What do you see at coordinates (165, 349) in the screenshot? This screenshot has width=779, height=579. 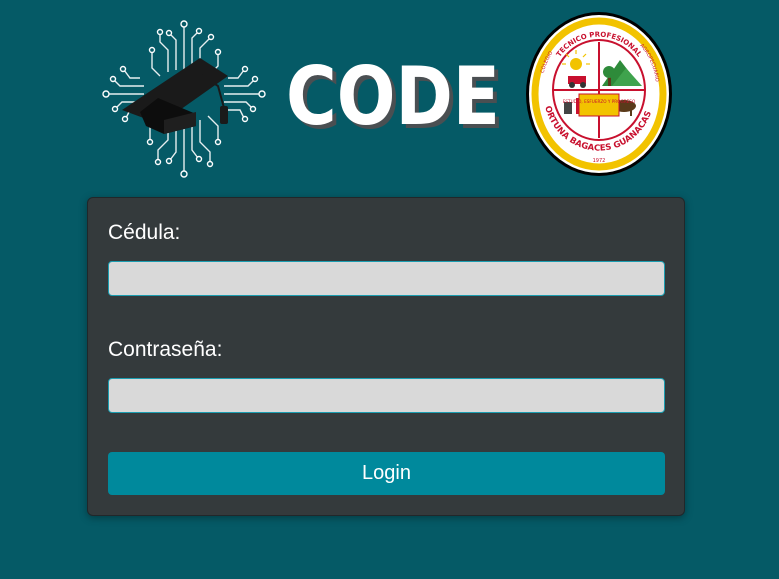 I see `password-label: Contraseña:` at bounding box center [165, 349].